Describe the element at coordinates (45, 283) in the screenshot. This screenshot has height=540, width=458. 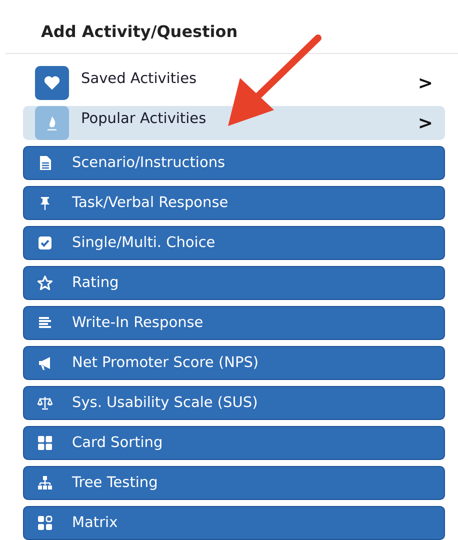
I see `star-icon` at that location.